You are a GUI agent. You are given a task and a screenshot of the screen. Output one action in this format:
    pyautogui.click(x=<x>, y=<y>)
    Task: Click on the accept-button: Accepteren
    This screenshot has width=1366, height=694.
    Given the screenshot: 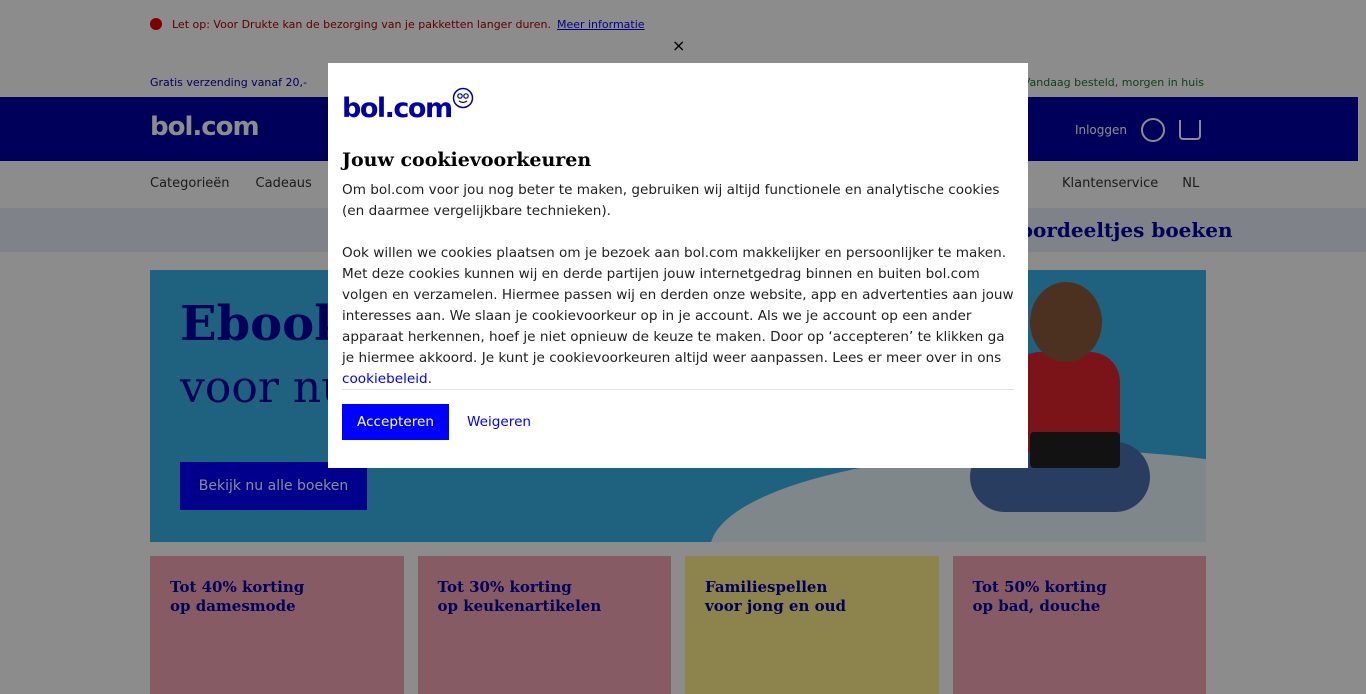 What is the action you would take?
    pyautogui.click(x=395, y=422)
    